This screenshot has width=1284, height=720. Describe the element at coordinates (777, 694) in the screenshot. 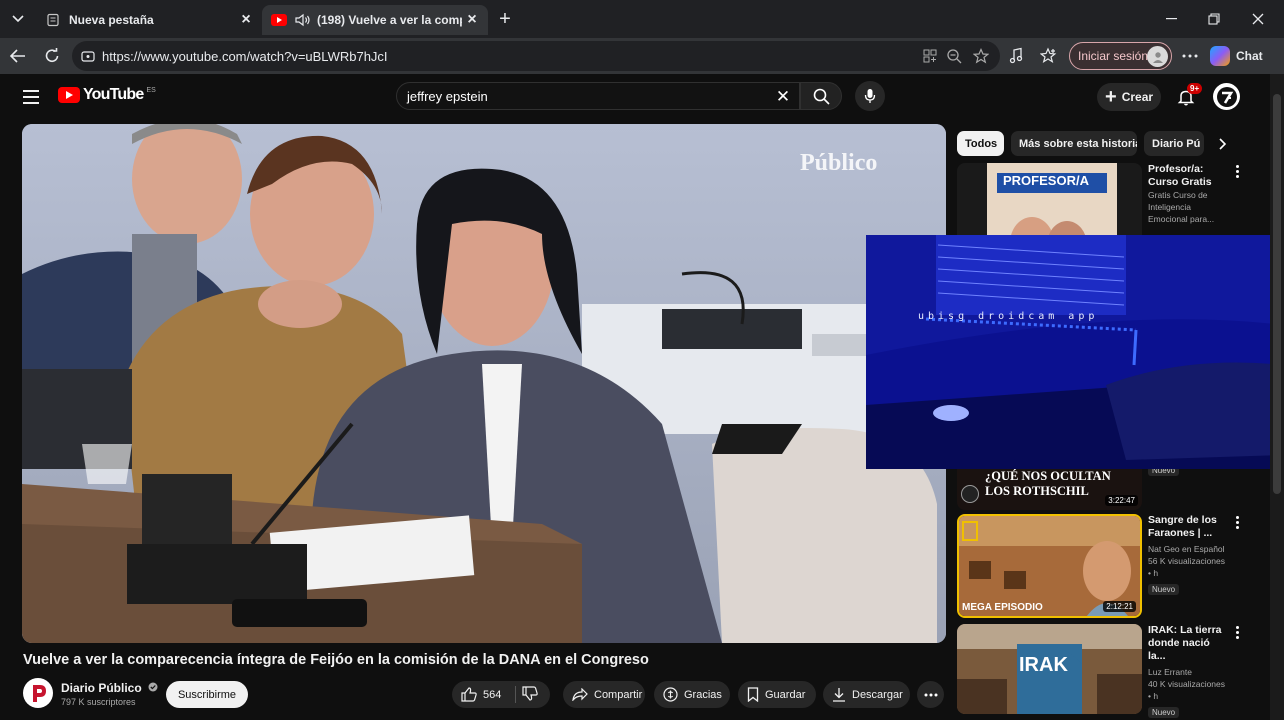

I see `save-button: Guardar` at that location.